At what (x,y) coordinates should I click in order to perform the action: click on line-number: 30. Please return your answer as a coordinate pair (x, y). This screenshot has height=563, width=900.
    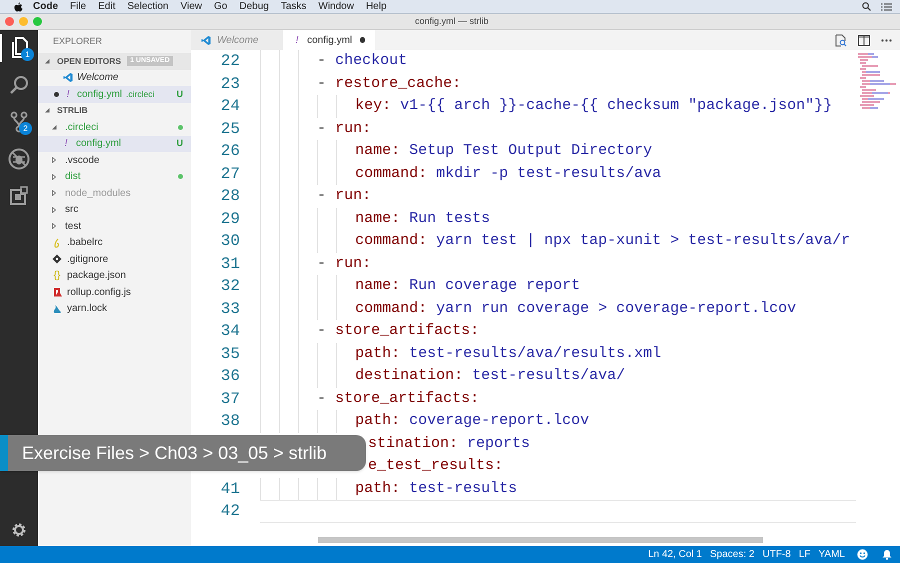
    Looking at the image, I should click on (230, 241).